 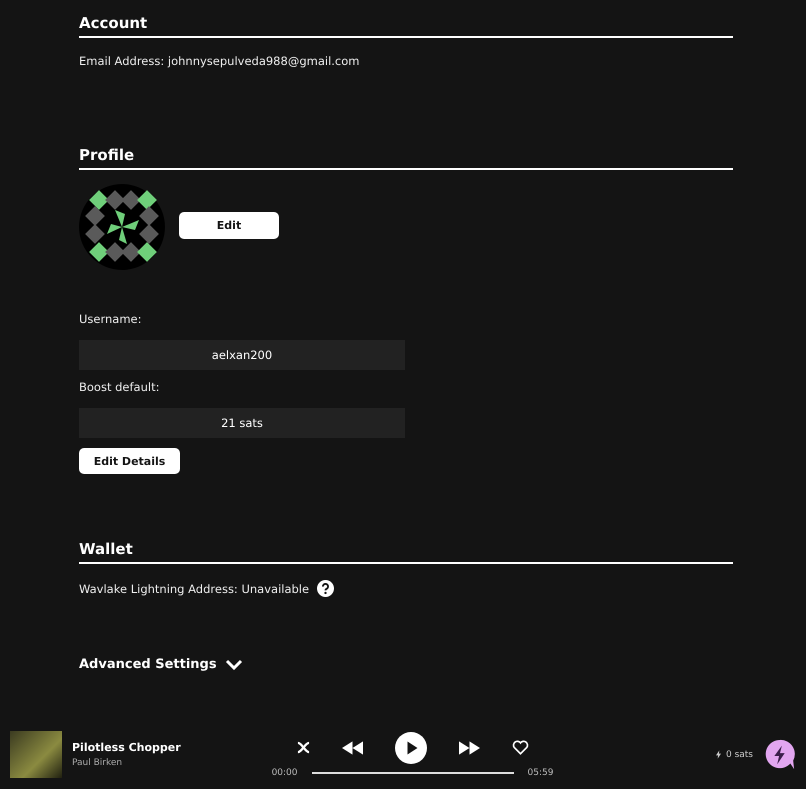 I want to click on heart-icon, so click(x=520, y=747).